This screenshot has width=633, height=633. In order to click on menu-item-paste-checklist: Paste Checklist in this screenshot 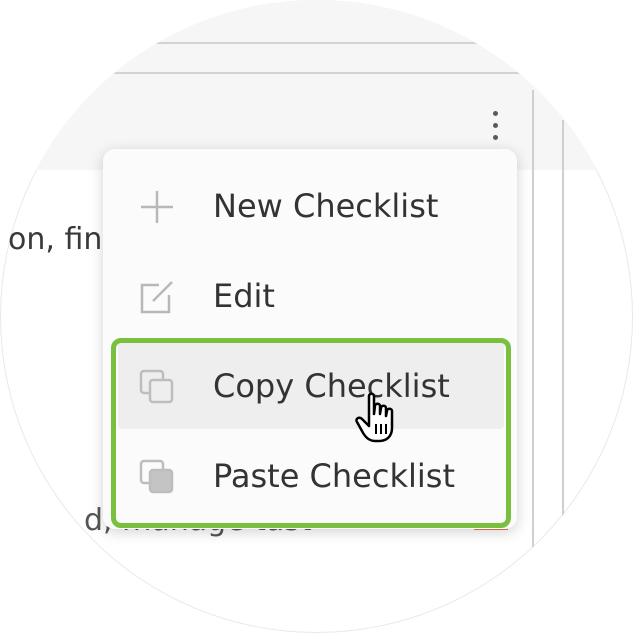, I will do `click(310, 476)`.